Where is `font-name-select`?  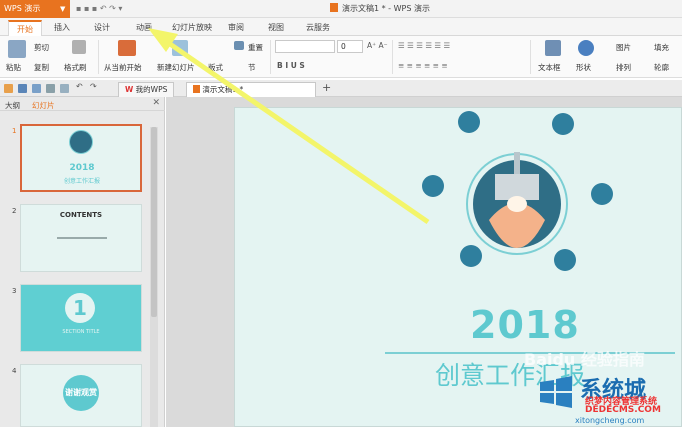 font-name-select is located at coordinates (305, 46).